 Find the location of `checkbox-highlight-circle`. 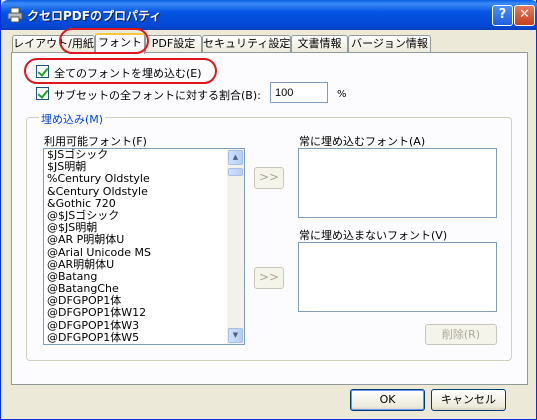

checkbox-highlight-circle is located at coordinates (120, 71).